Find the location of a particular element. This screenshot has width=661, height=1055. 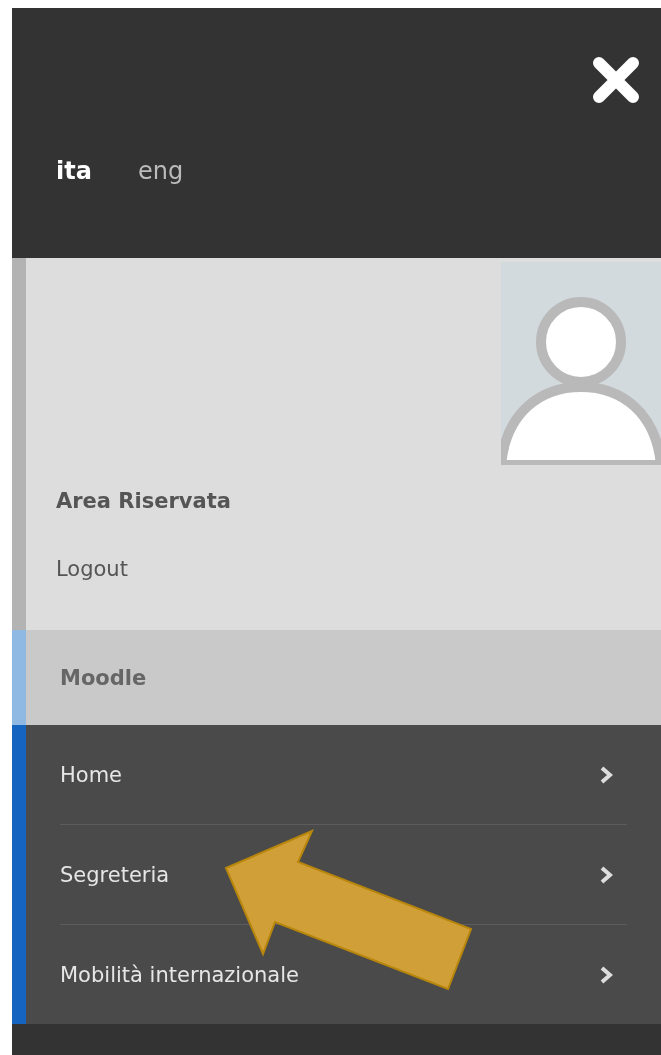

menu-item: Mobilità internazionale is located at coordinates (343, 974).